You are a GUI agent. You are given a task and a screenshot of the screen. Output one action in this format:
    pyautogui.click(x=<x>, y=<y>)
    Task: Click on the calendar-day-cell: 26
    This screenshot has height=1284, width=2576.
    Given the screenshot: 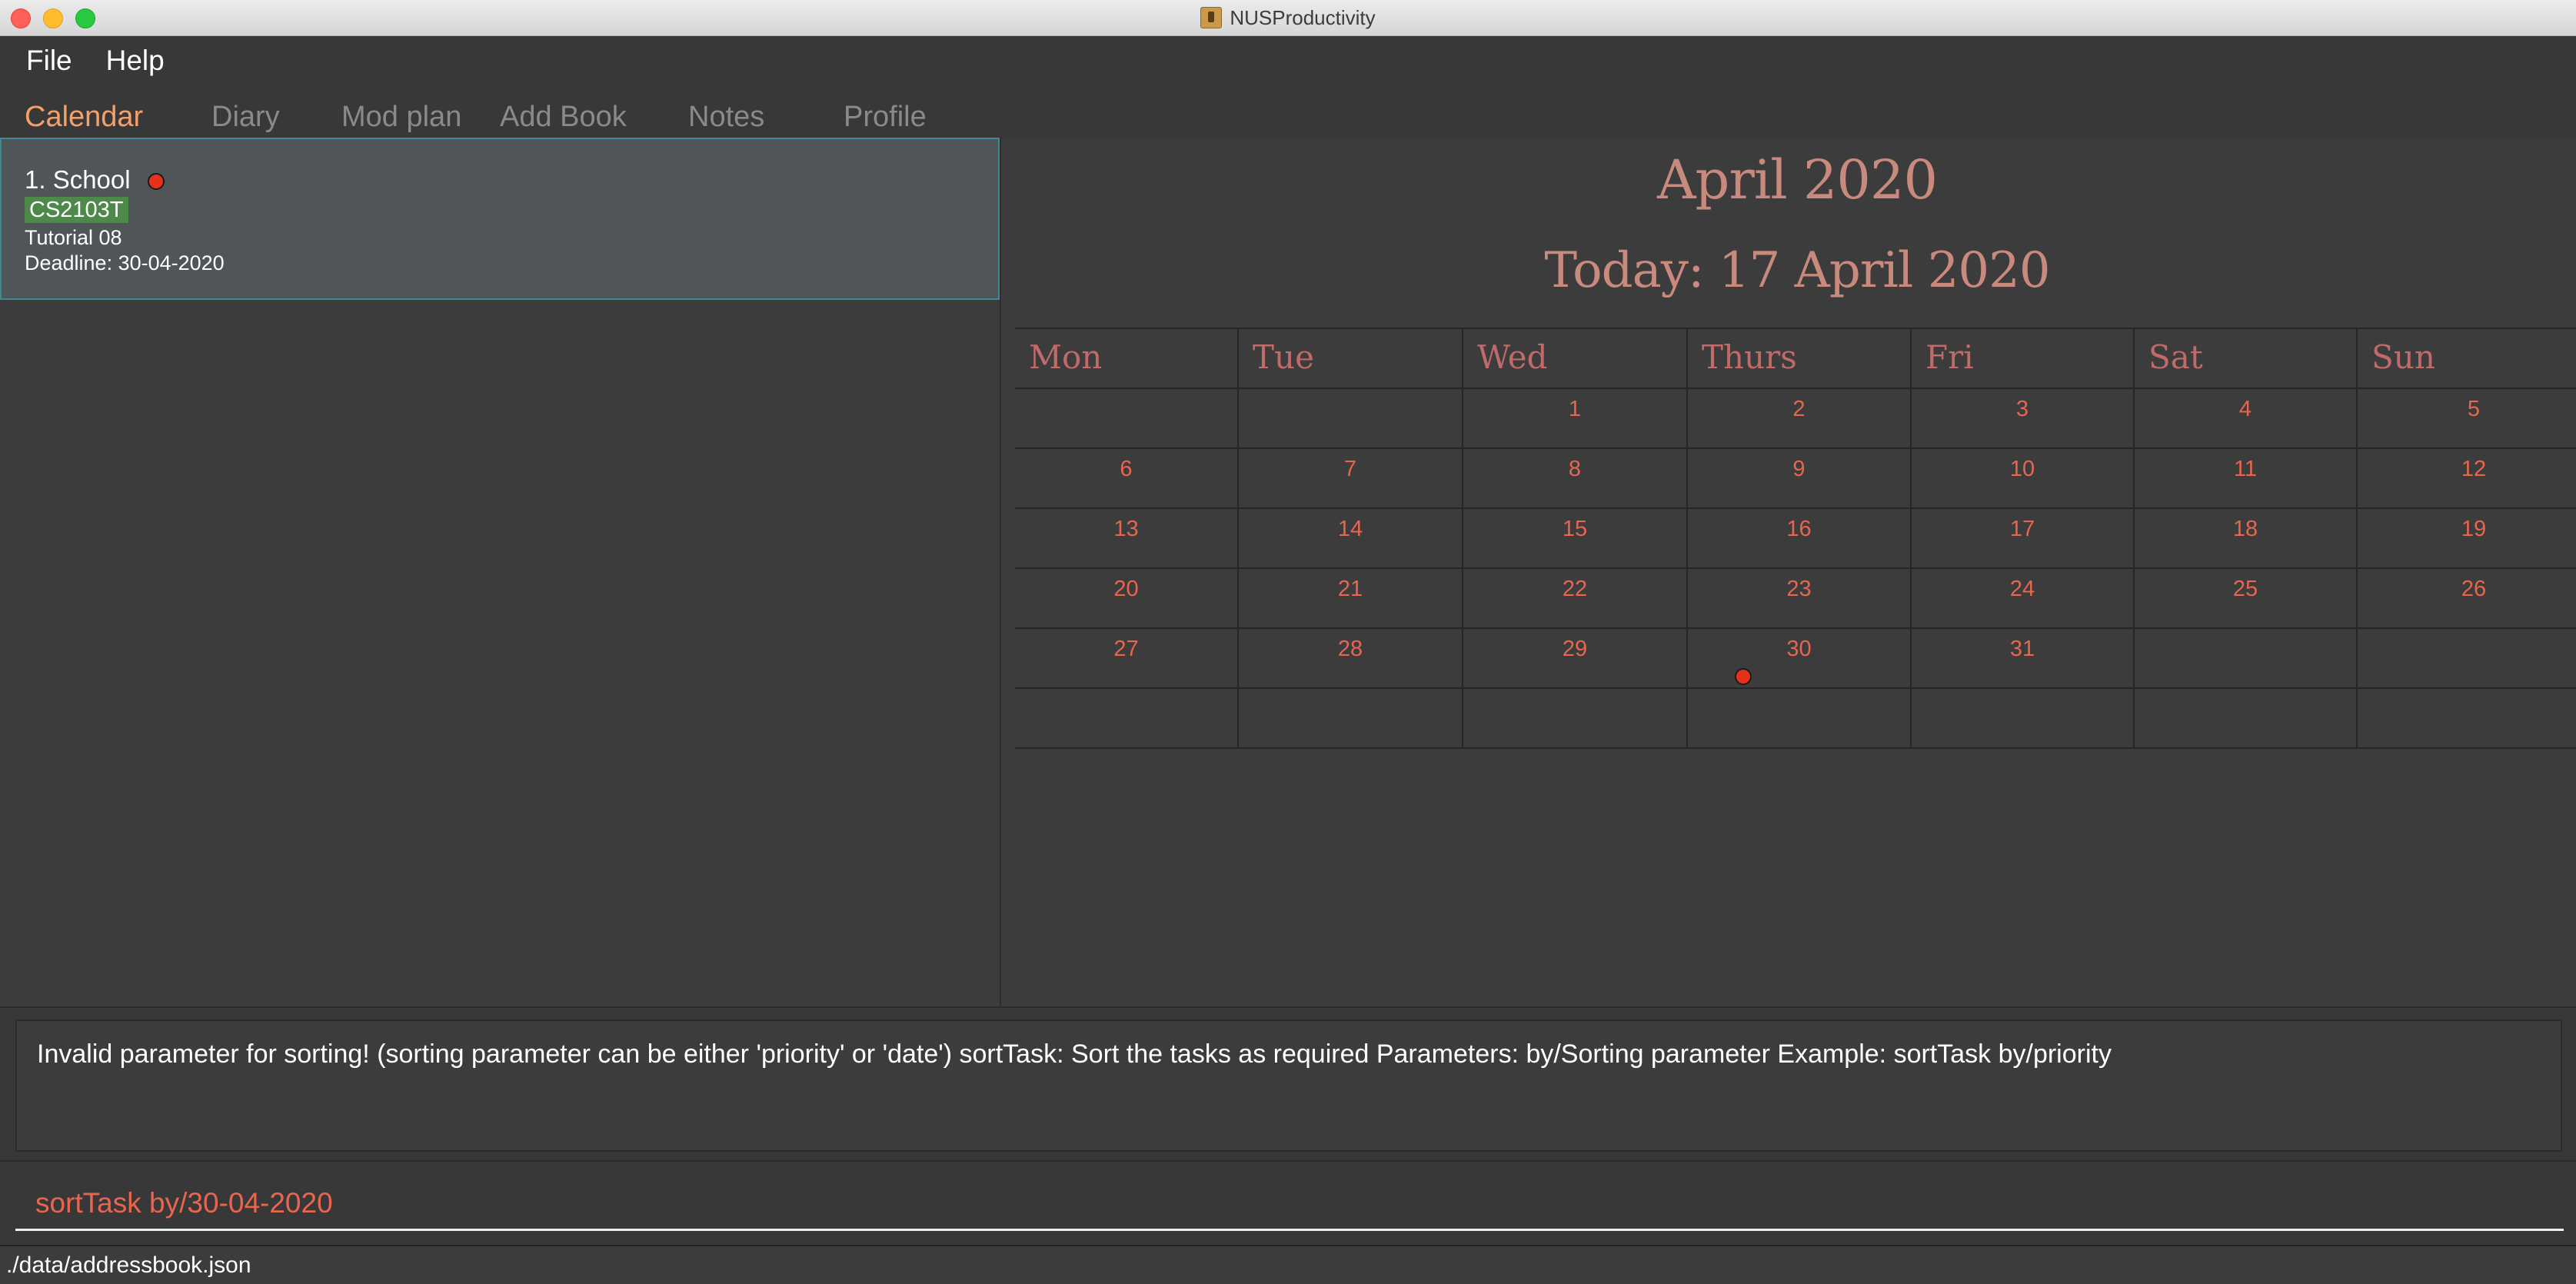 What is the action you would take?
    pyautogui.click(x=2467, y=599)
    